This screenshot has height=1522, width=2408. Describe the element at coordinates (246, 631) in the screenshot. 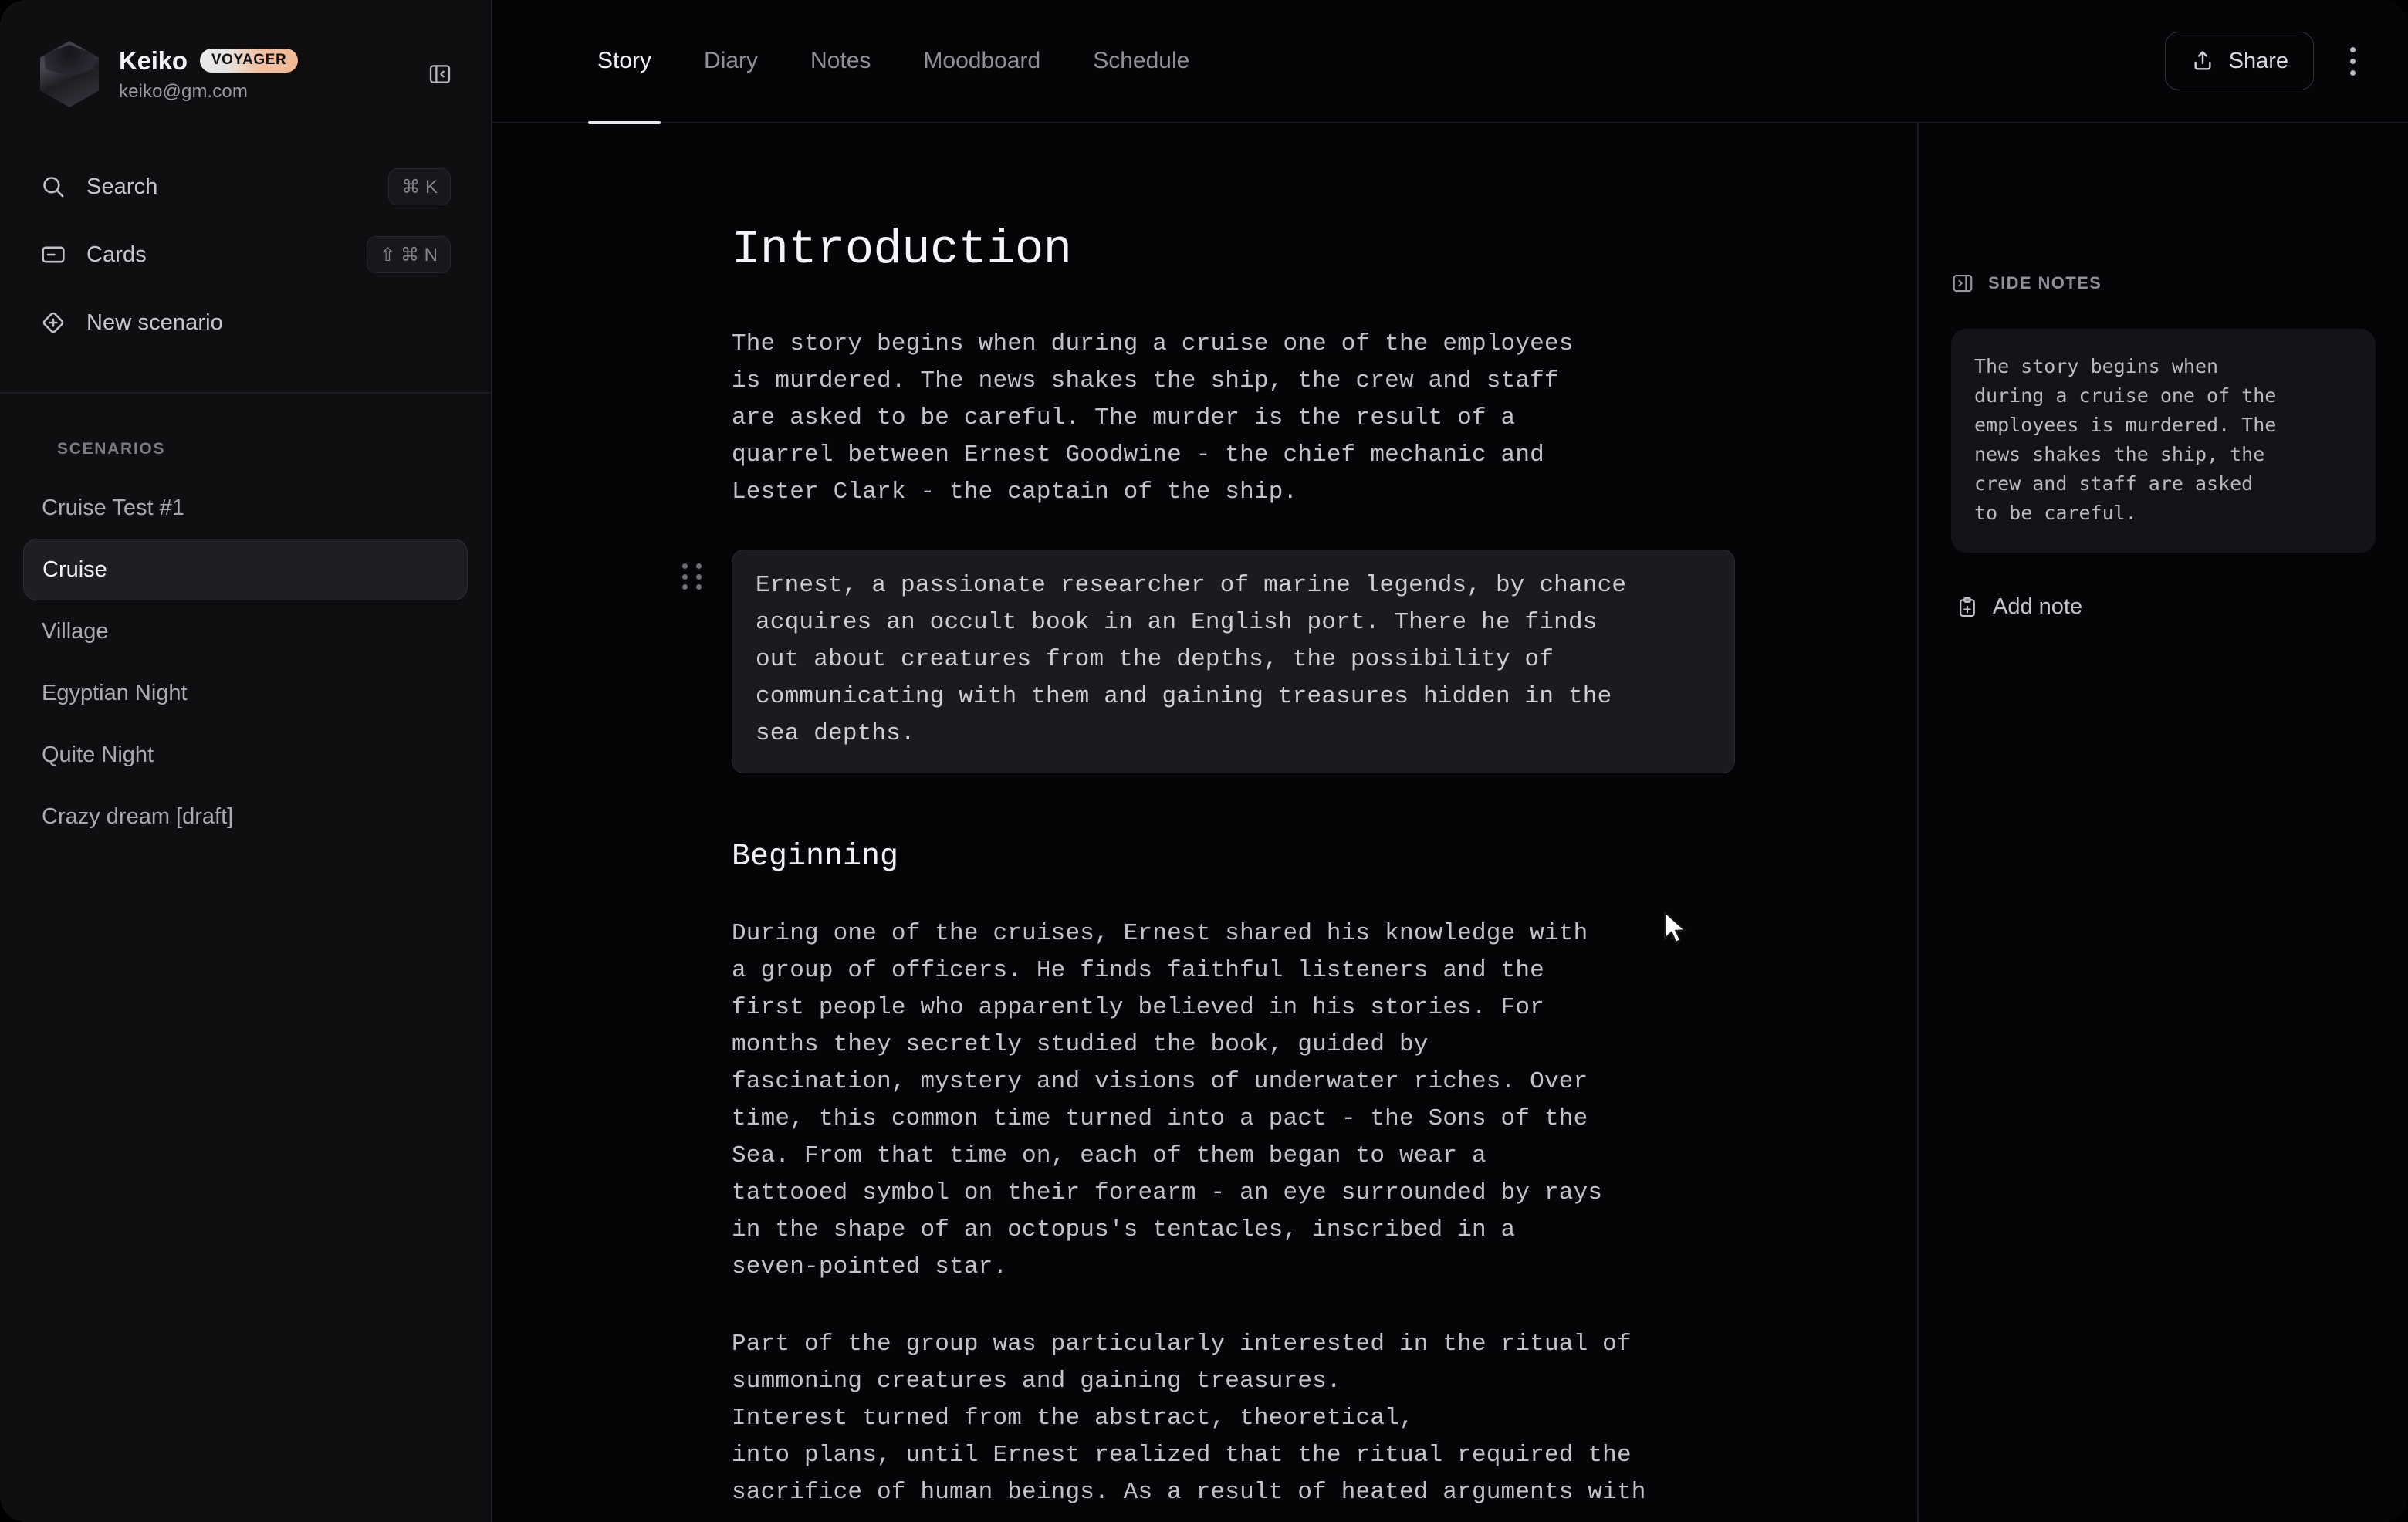

I see `scenario-item-village: Village` at that location.